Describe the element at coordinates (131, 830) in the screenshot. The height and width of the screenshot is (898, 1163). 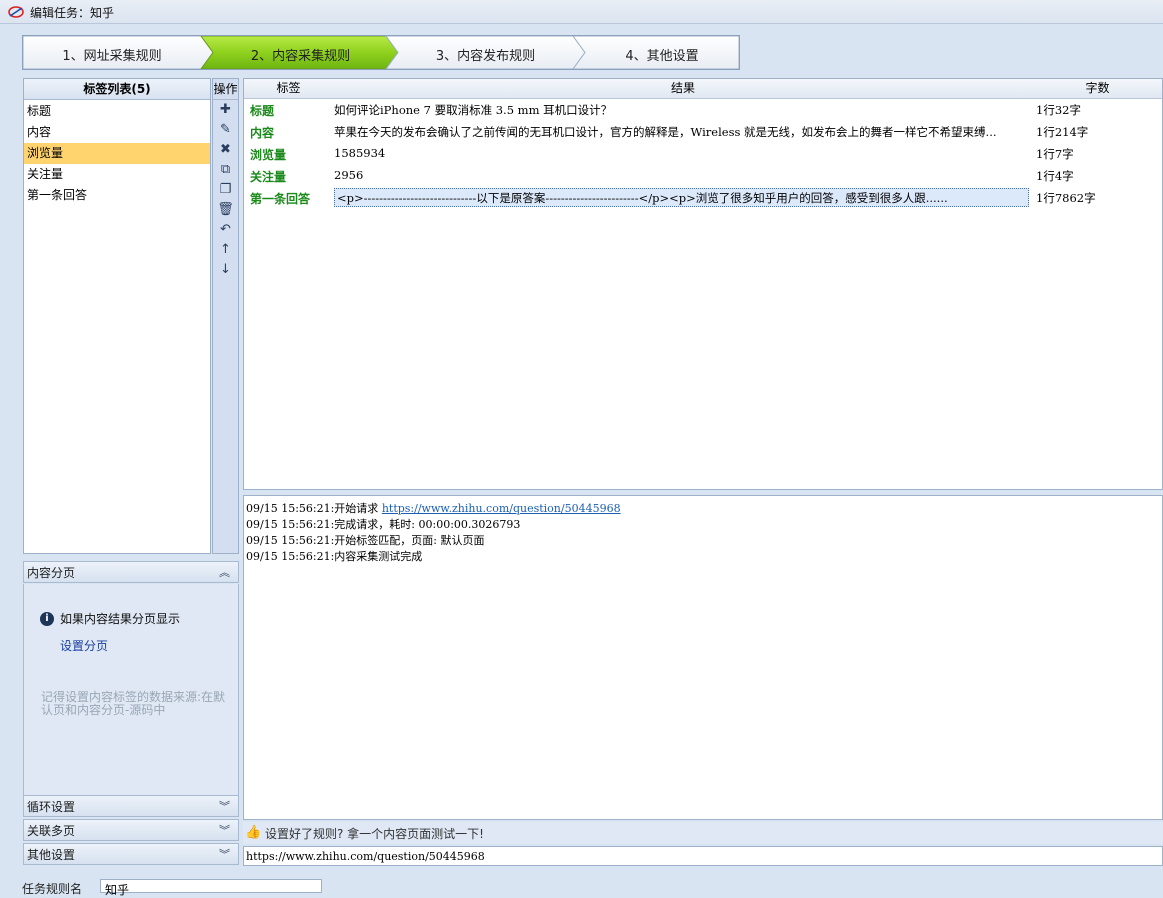
I see `multi-page-header: 关联多页 ︾` at that location.